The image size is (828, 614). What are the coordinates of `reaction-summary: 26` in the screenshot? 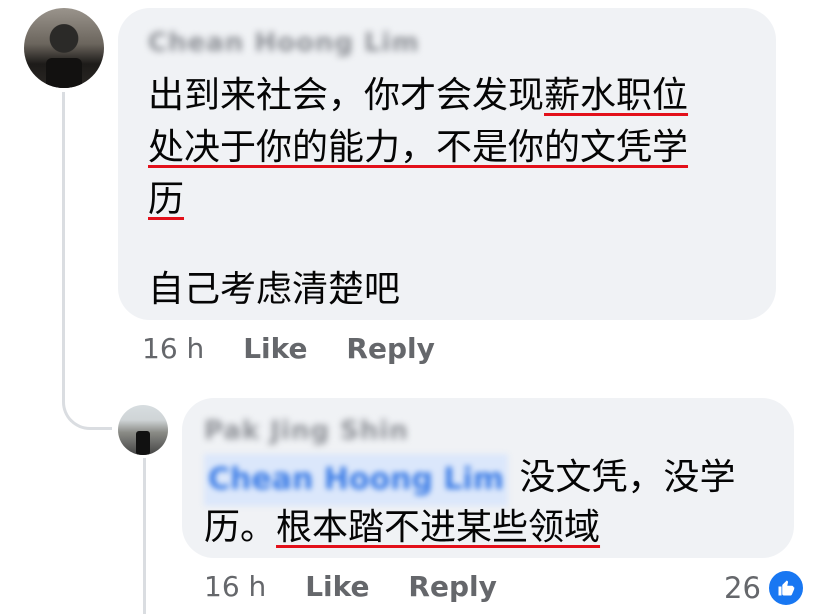 It's located at (764, 588).